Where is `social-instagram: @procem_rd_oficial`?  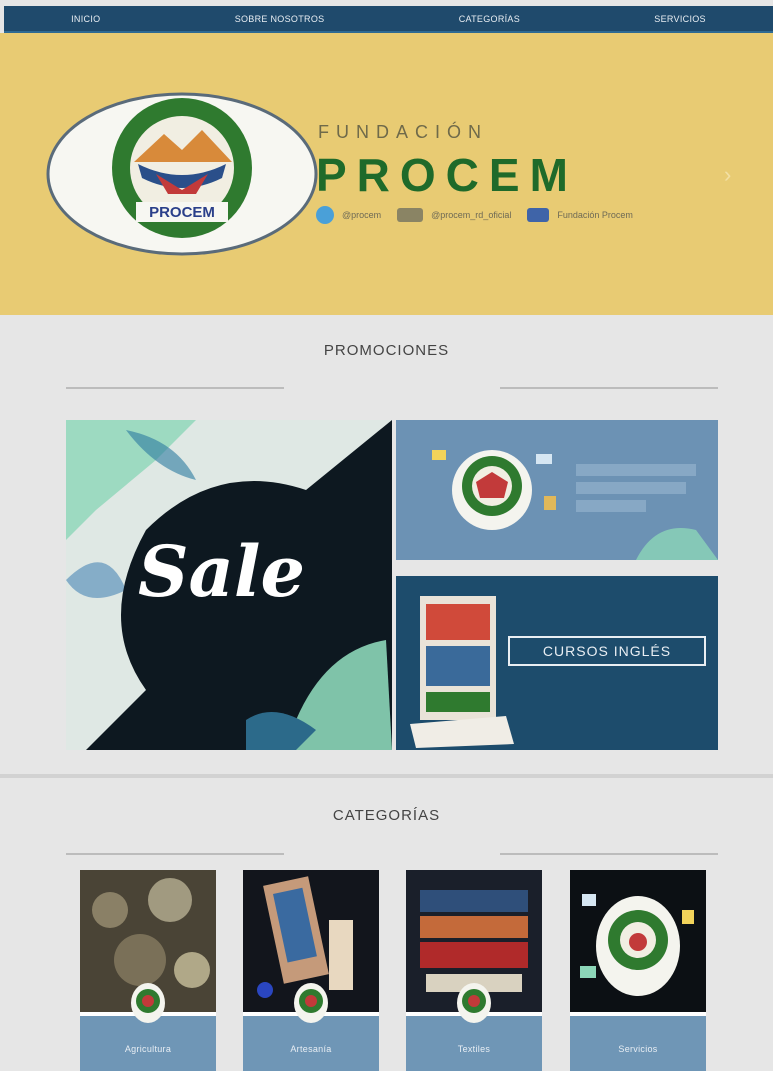 social-instagram: @procem_rd_oficial is located at coordinates (454, 215).